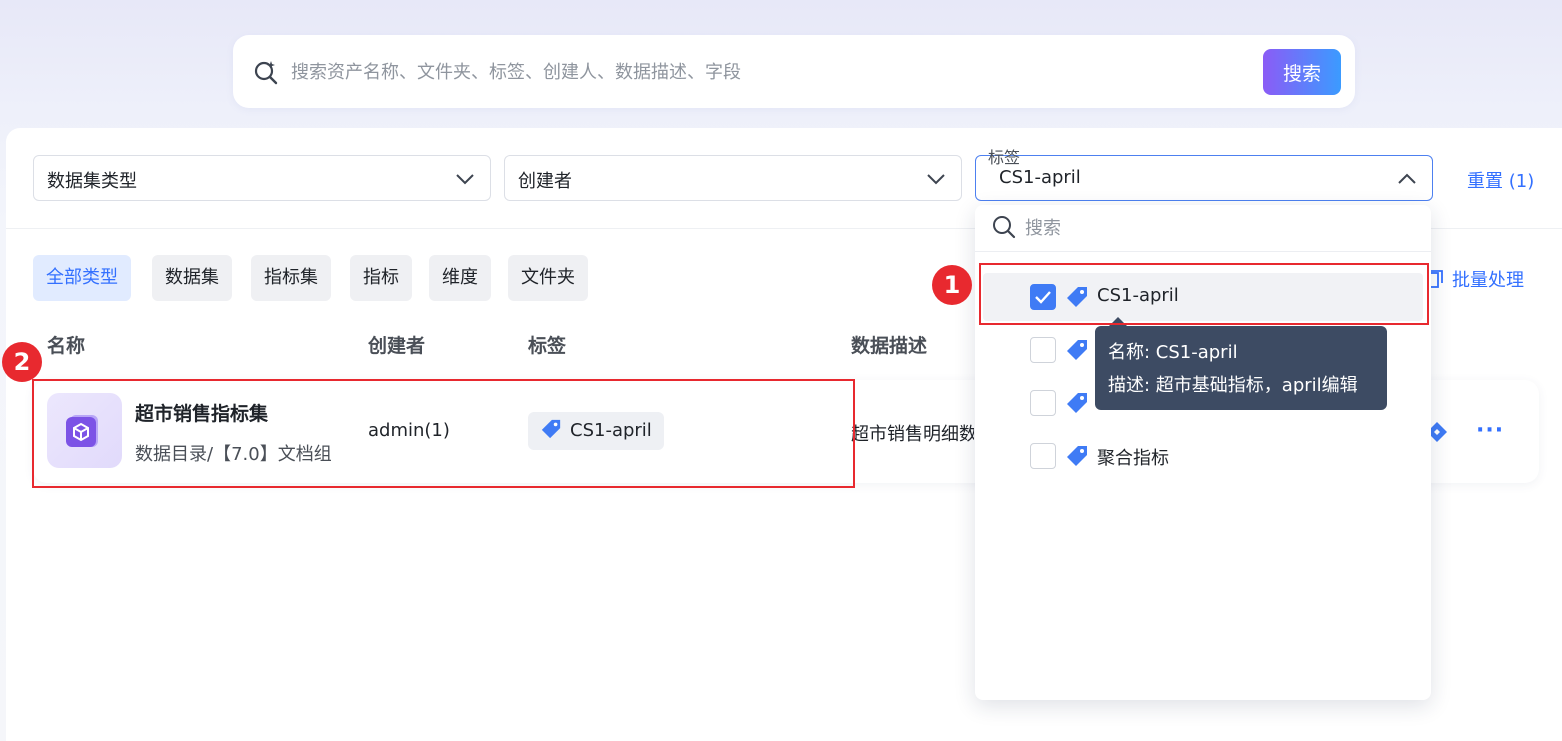 This screenshot has height=741, width=1562. I want to click on header-tag: 标签, so click(547, 346).